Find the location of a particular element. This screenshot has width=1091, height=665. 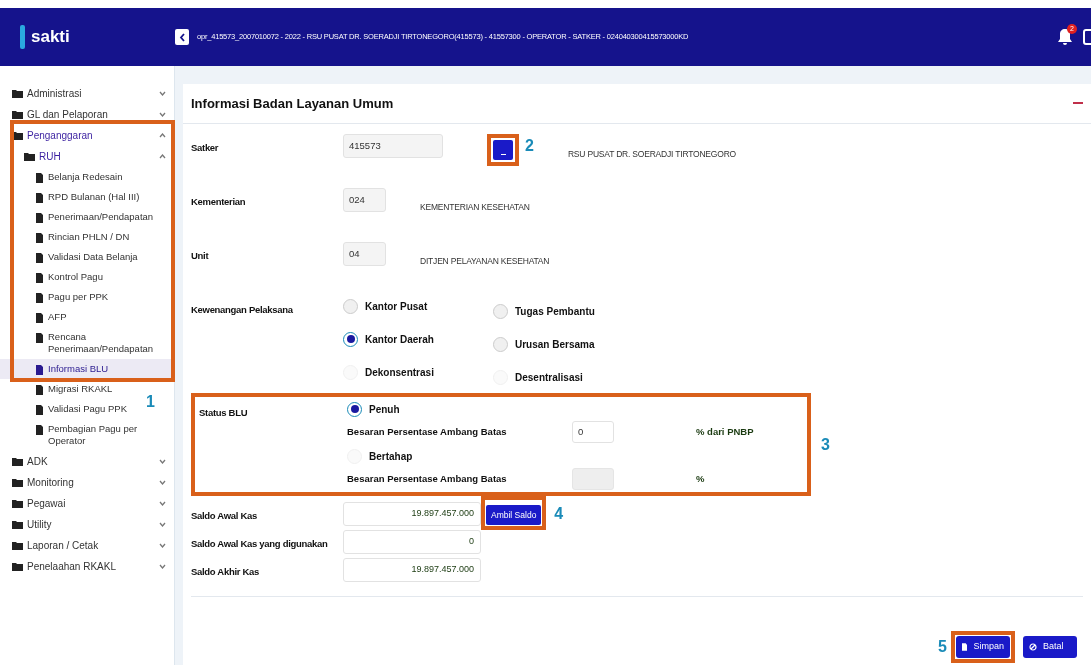

logo-mark-icon is located at coordinates (22, 37).